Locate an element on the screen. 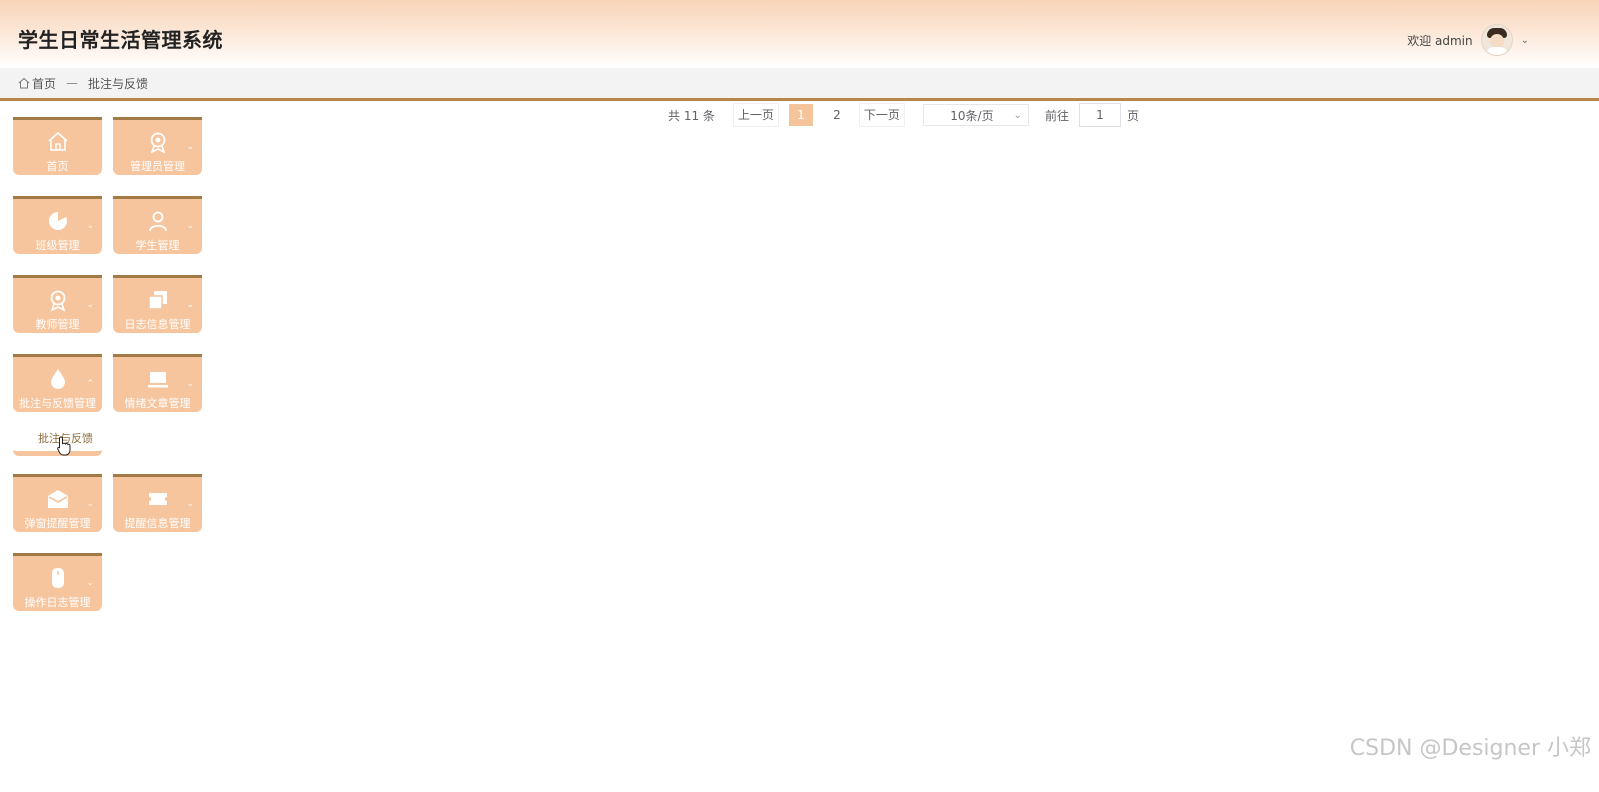  watermark: CSDN @Designer 小郑 is located at coordinates (1470, 748).